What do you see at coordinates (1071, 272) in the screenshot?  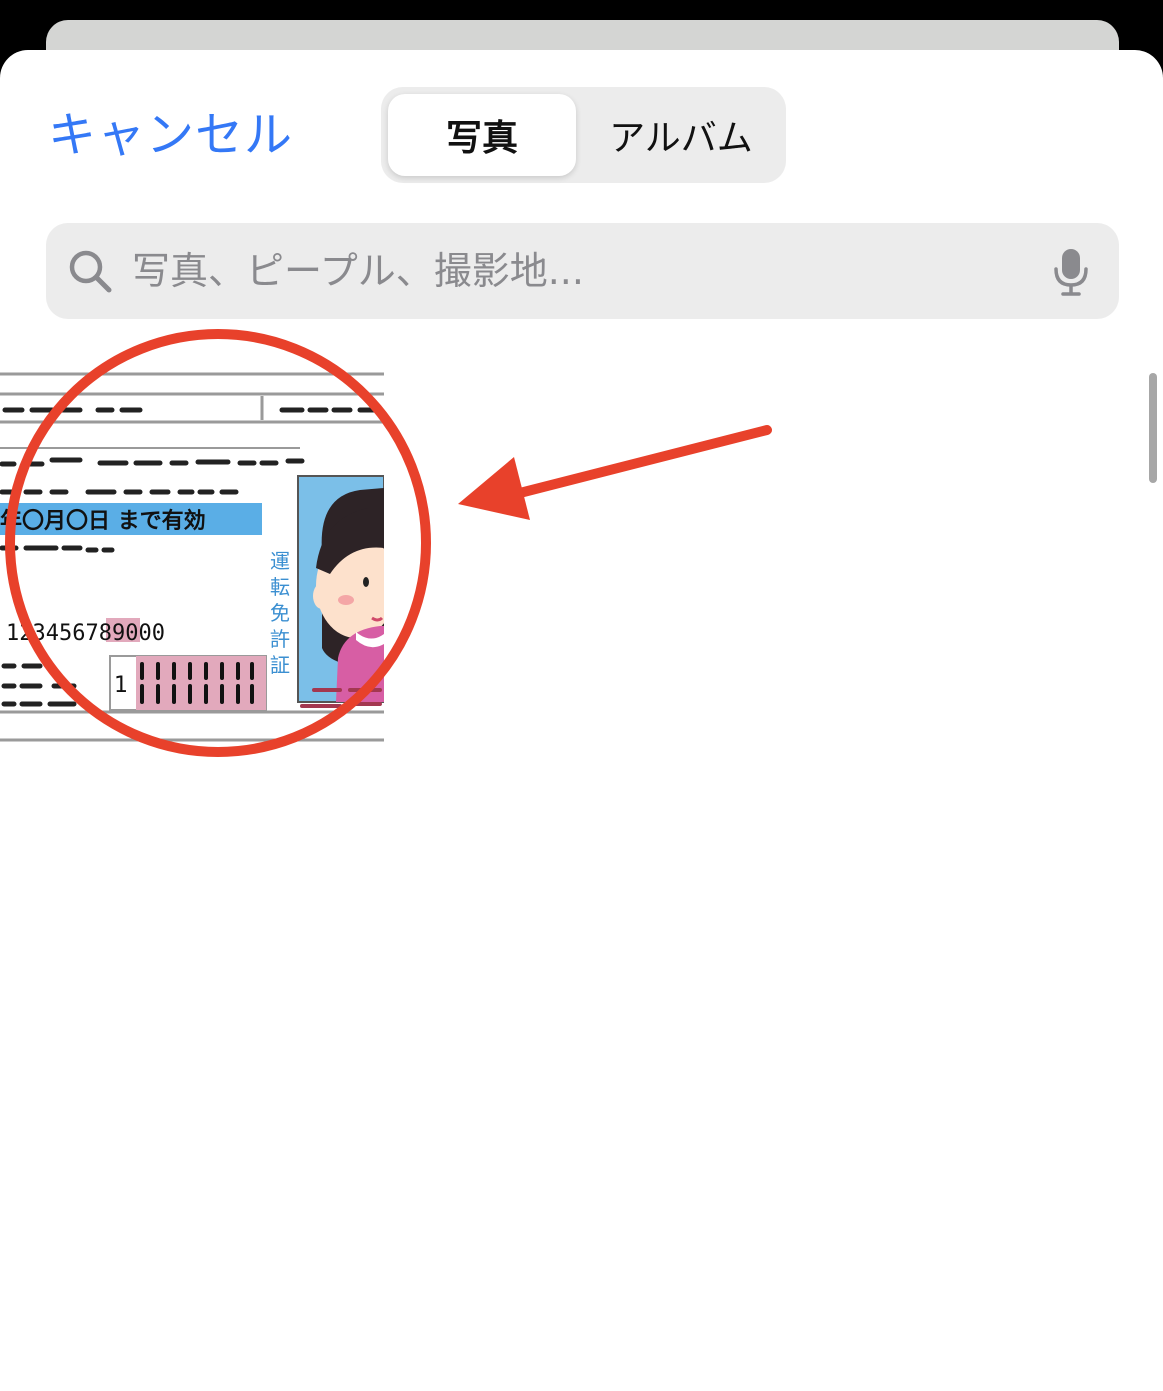 I see `microphone-icon` at bounding box center [1071, 272].